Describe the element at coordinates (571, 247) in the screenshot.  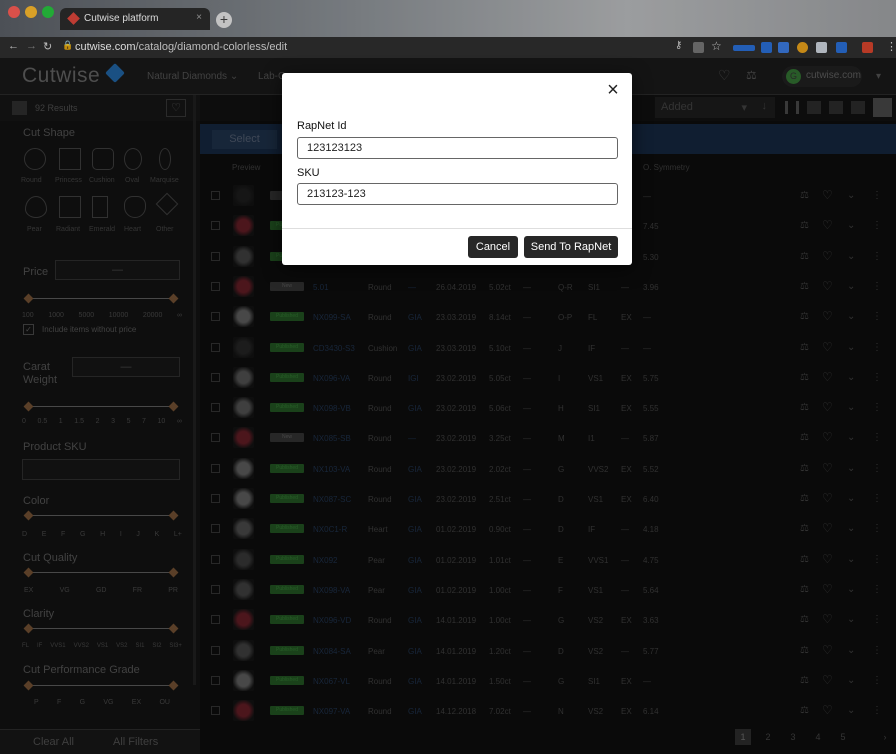
I see `send-to-rapnet-button: Send To RapNet` at that location.